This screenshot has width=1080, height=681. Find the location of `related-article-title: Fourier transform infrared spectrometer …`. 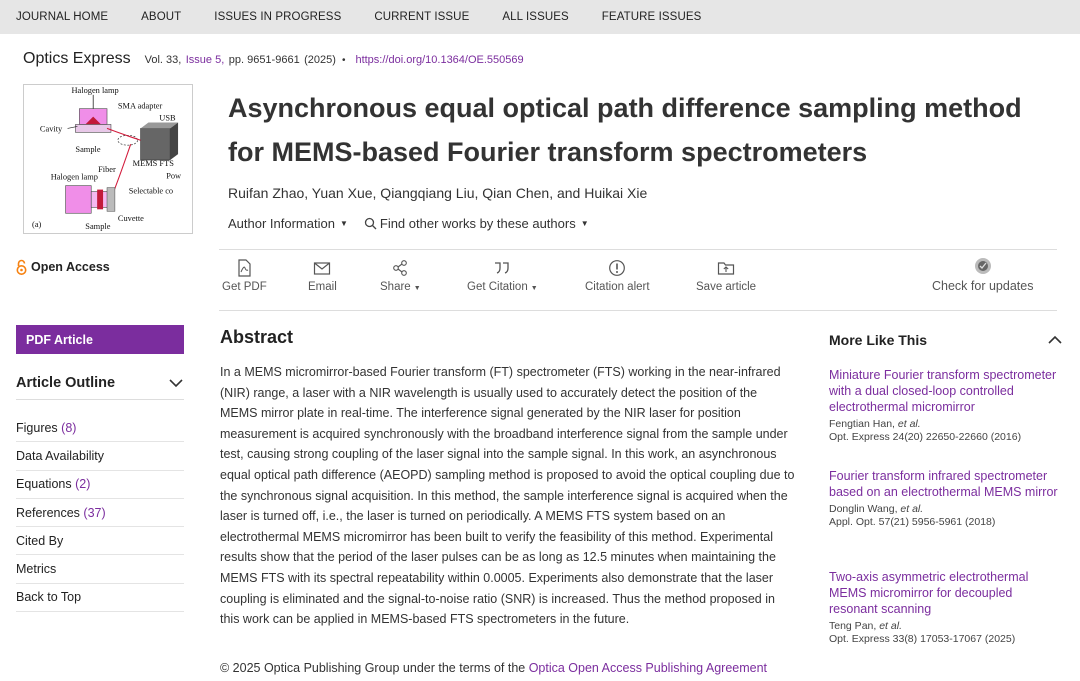

related-article-title: Fourier transform infrared spectrometer … is located at coordinates (944, 484).